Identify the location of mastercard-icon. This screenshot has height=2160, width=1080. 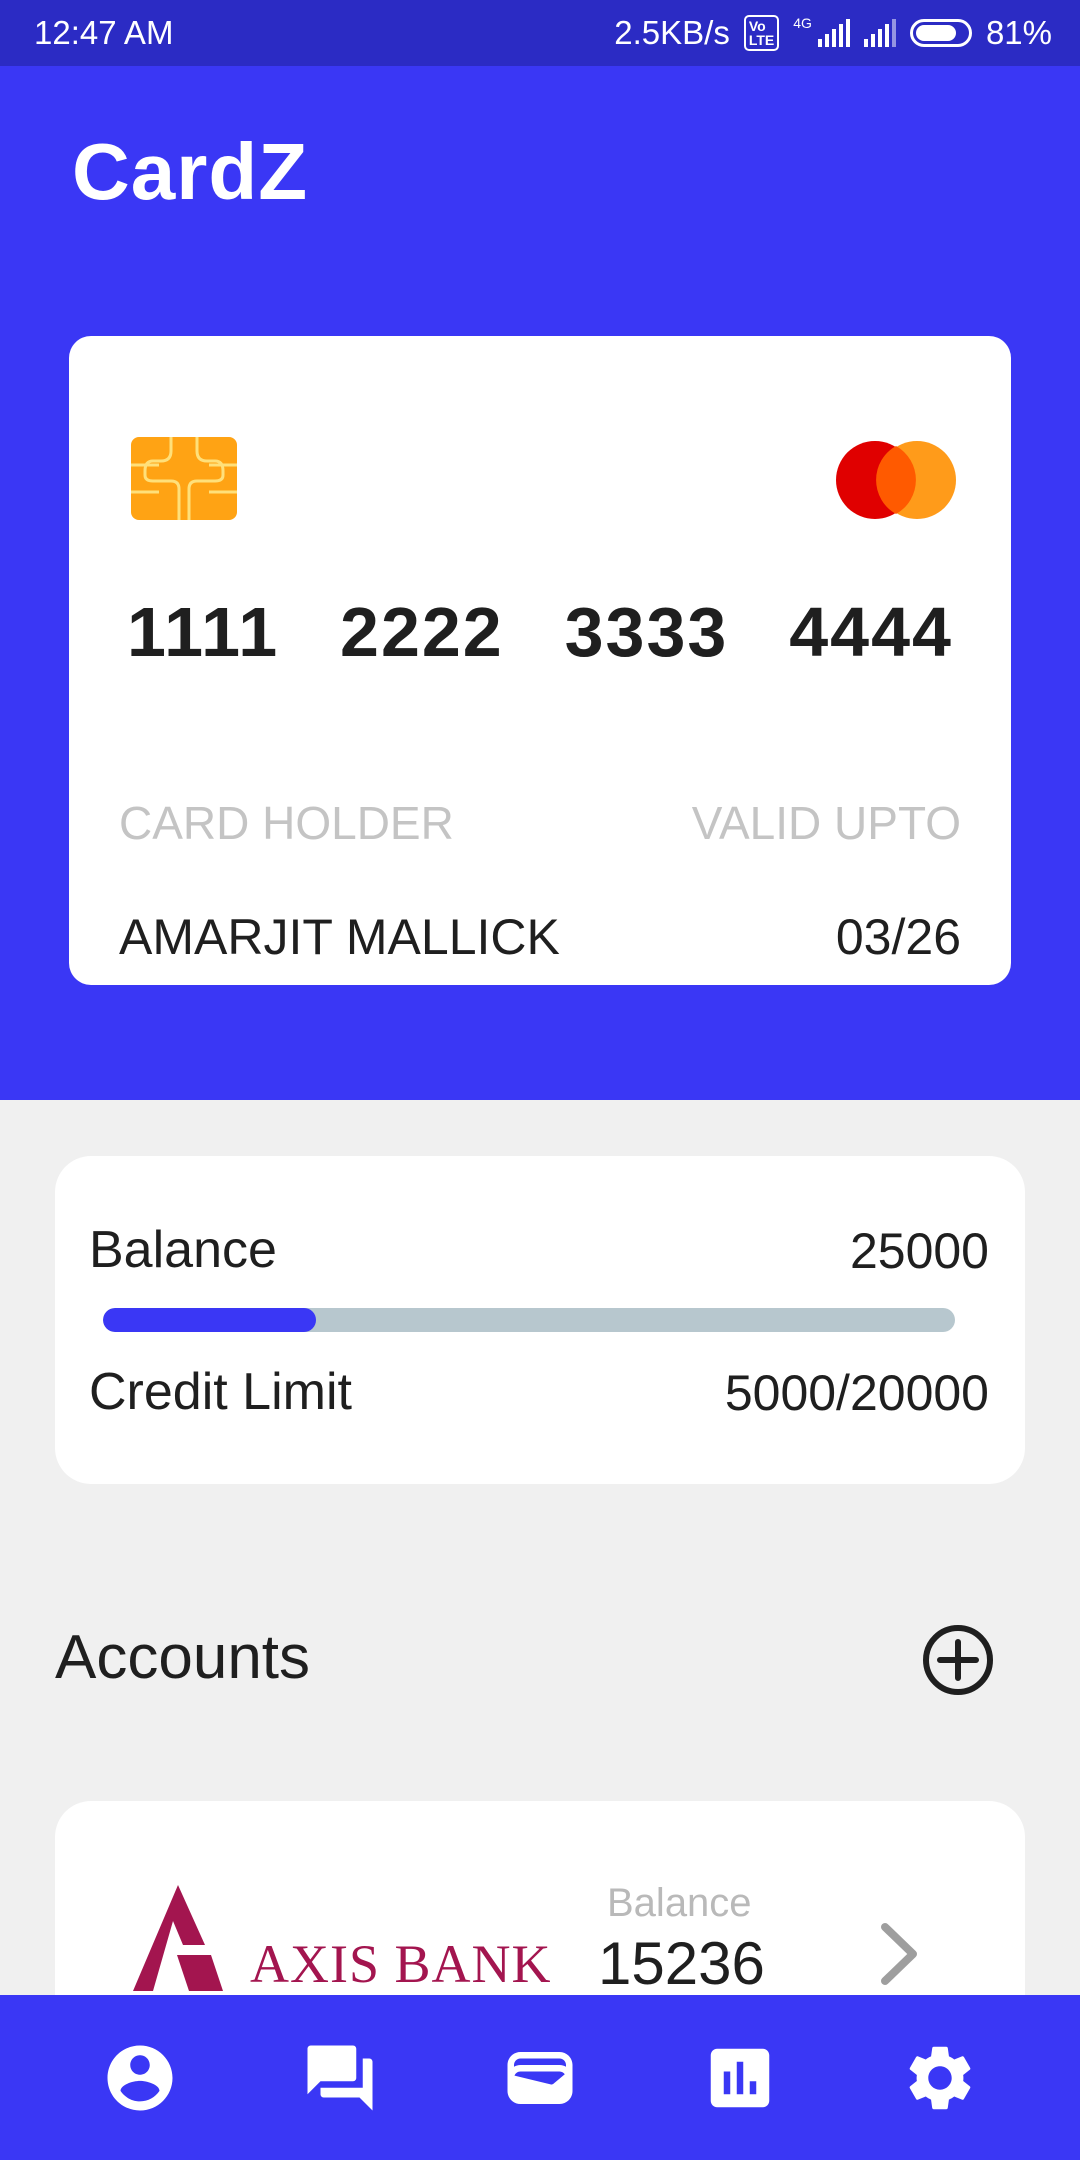
(896, 480).